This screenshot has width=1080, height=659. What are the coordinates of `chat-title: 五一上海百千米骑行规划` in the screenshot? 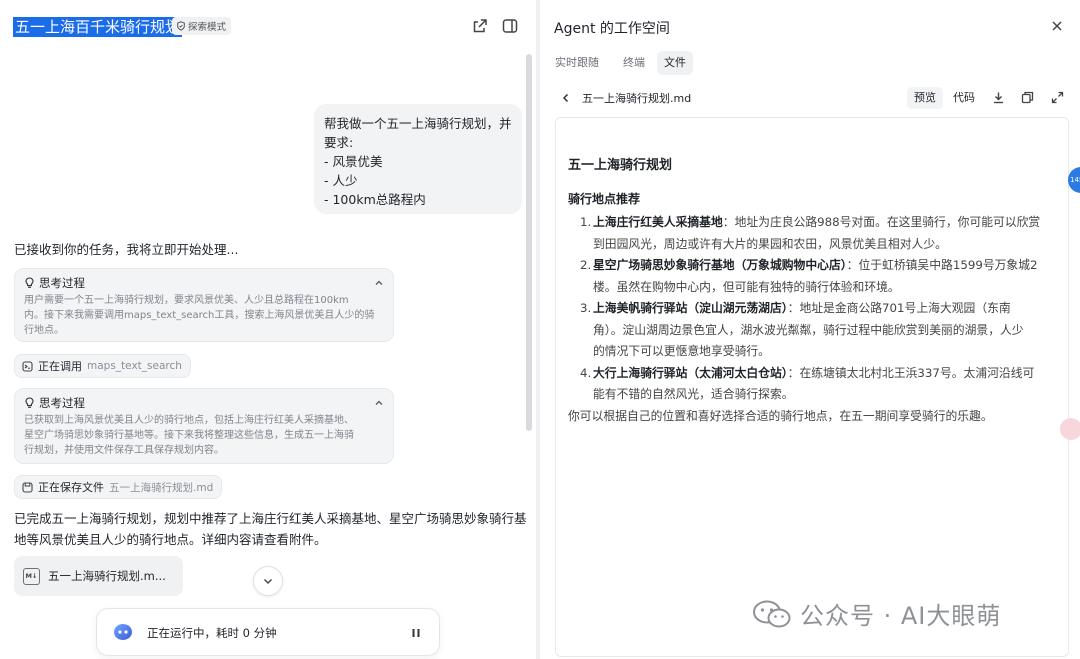 It's located at (98, 27).